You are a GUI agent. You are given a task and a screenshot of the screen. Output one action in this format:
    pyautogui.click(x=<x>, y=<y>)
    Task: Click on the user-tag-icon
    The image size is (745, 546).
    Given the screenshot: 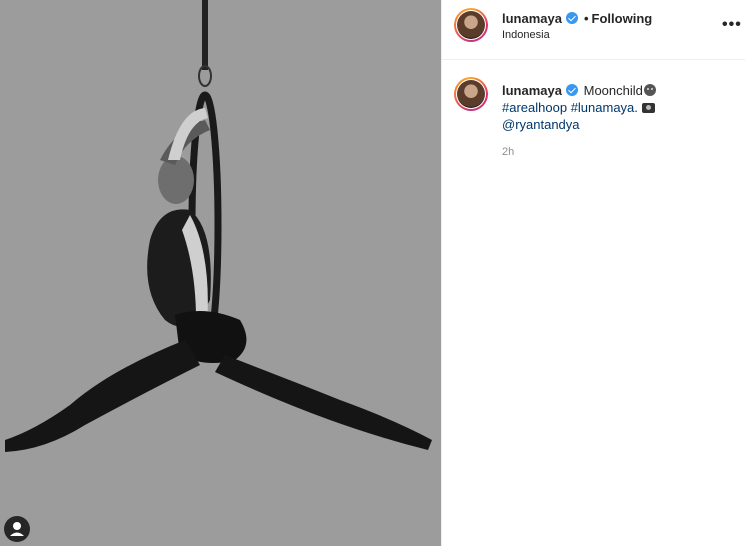 What is the action you would take?
    pyautogui.click(x=17, y=529)
    